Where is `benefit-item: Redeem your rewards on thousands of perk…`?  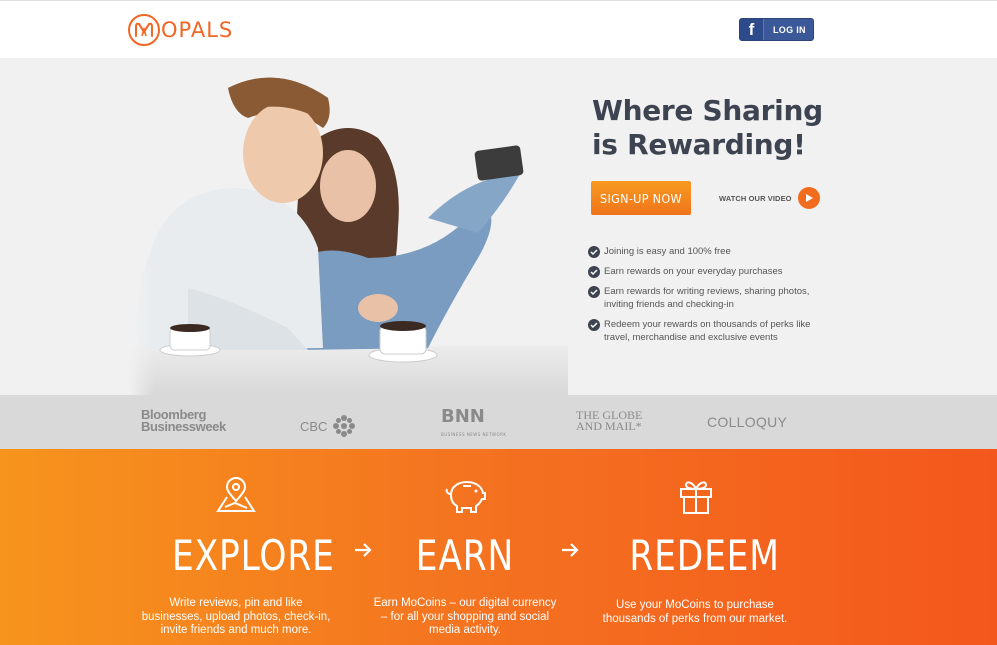
benefit-item: Redeem your rewards on thousands of perk… is located at coordinates (703, 331).